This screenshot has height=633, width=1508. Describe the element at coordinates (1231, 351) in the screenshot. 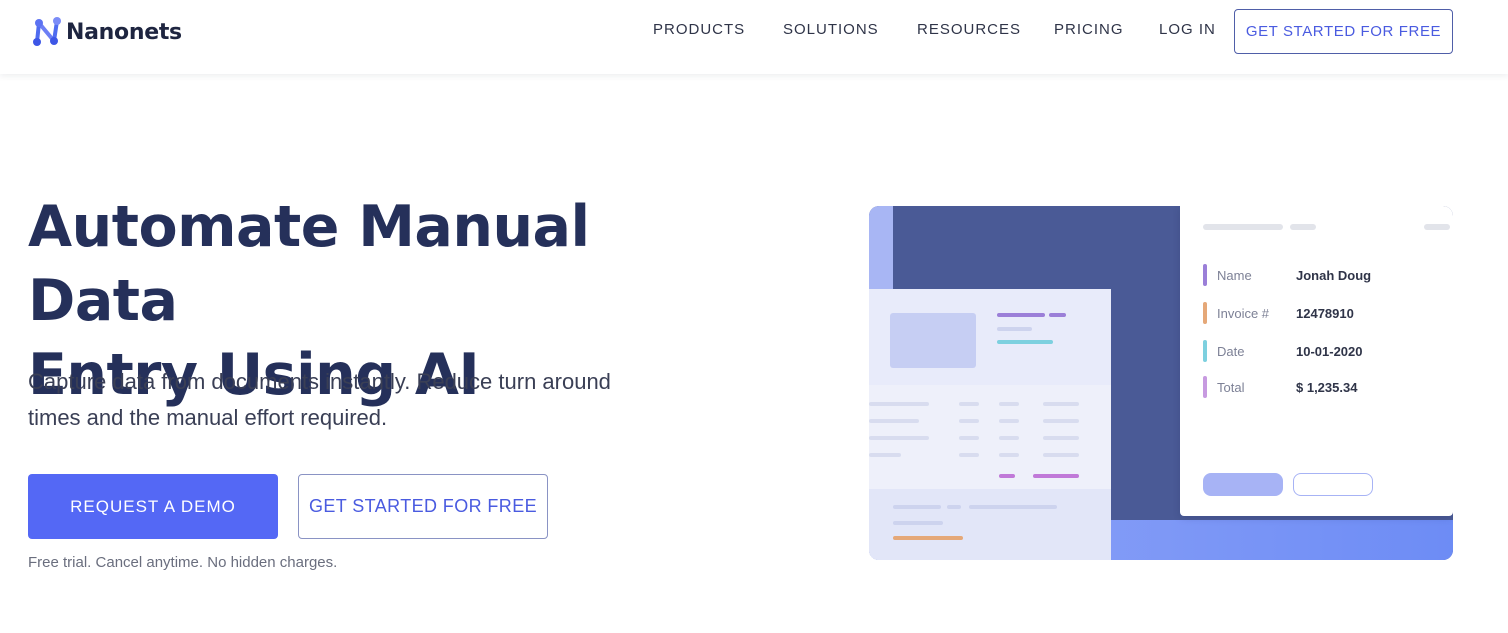

I see `field-label: Date` at that location.